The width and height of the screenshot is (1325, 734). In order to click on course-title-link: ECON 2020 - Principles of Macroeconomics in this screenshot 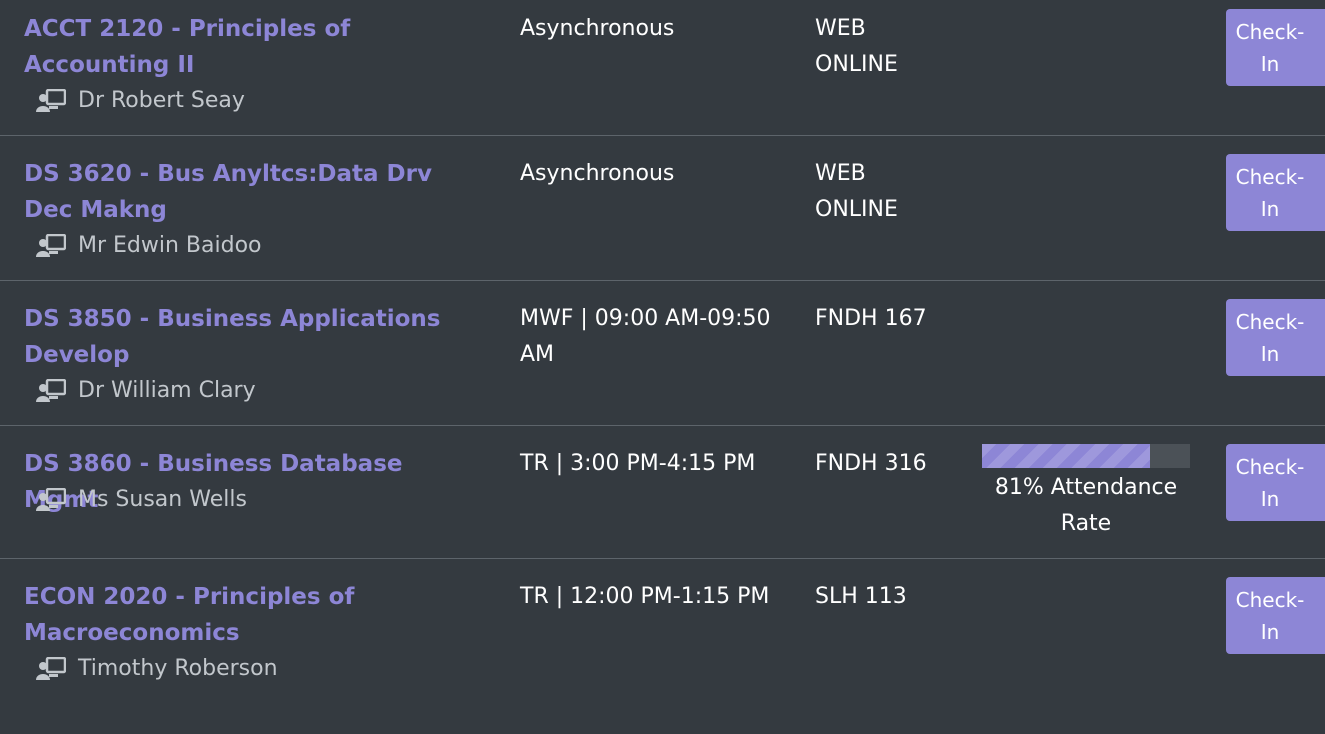, I will do `click(249, 615)`.